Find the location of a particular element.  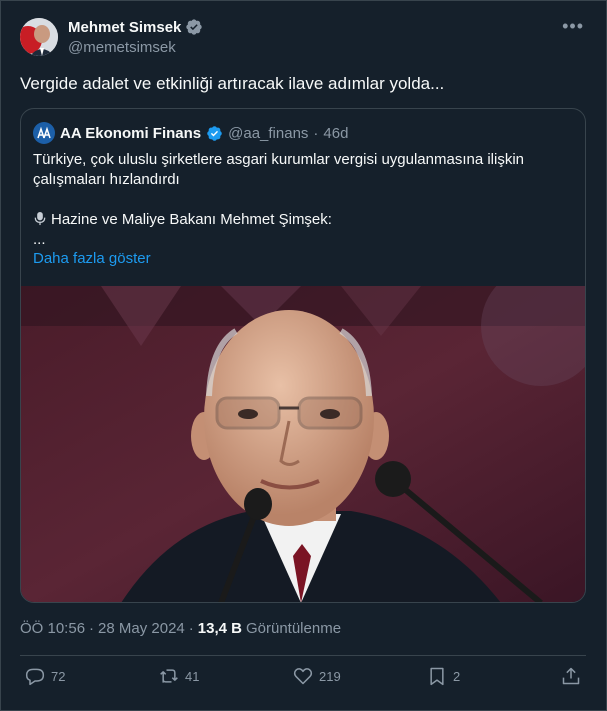

author-avatar-image is located at coordinates (39, 37).